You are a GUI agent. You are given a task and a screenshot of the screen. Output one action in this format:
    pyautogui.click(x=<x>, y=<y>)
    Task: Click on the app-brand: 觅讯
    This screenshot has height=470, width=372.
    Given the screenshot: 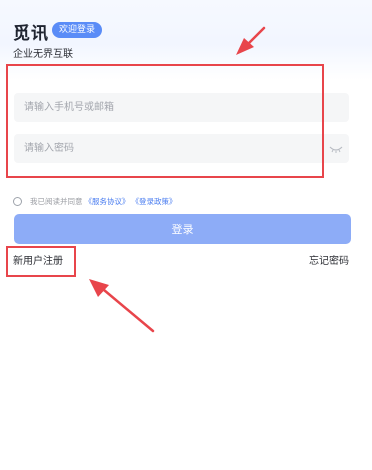 What is the action you would take?
    pyautogui.click(x=31, y=34)
    